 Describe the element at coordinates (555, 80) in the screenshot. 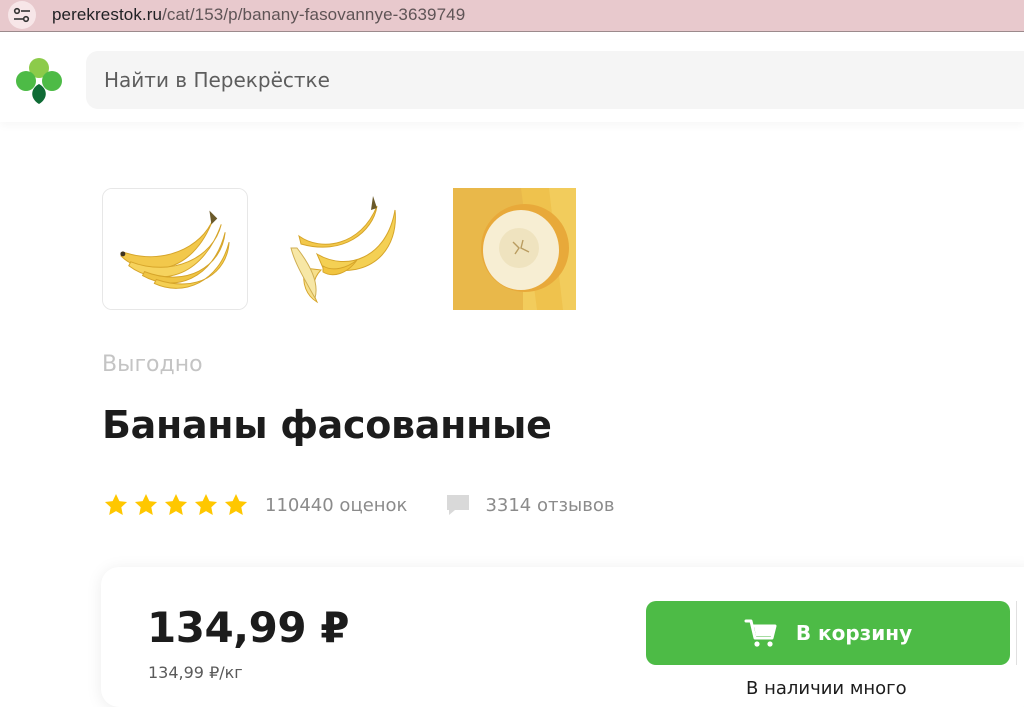

I see `search-input: Найти в Перекрёстке` at that location.